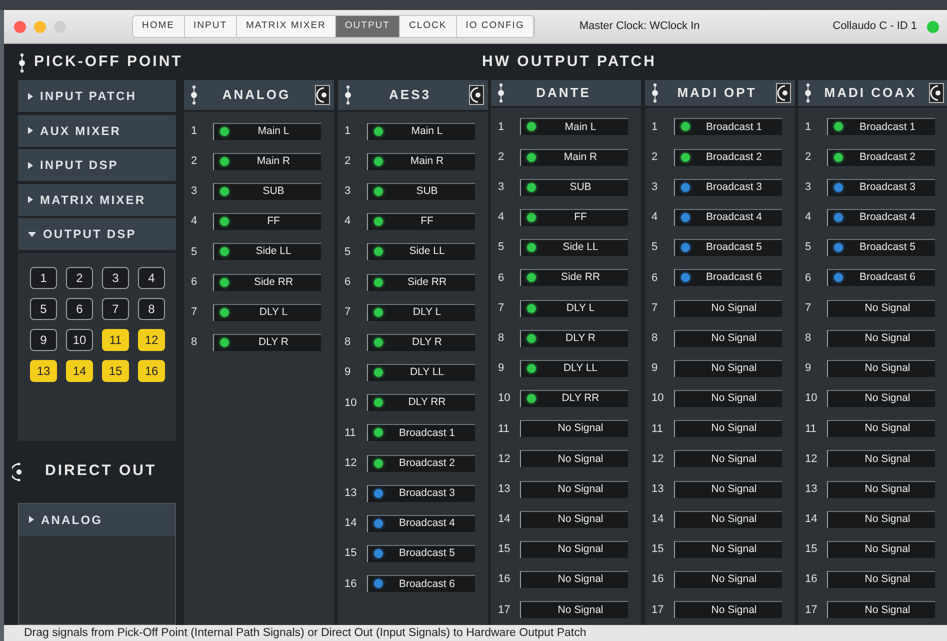 The height and width of the screenshot is (641, 947). Describe the element at coordinates (158, 26) in the screenshot. I see `nav-tab: HOME` at that location.